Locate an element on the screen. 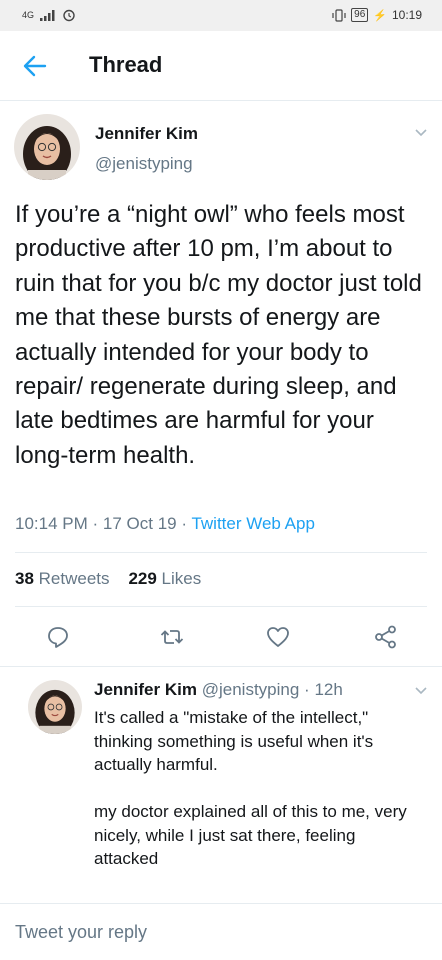 This screenshot has height=960, width=442. reply-icon is located at coordinates (58, 637).